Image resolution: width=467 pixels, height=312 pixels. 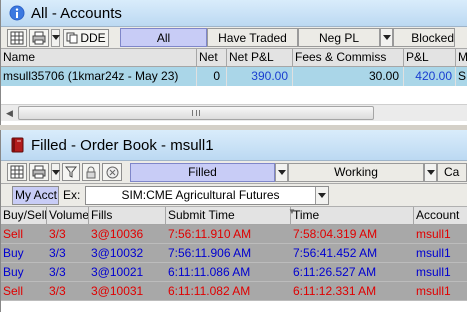 What do you see at coordinates (212, 57) in the screenshot?
I see `col-net-header: Net` at bounding box center [212, 57].